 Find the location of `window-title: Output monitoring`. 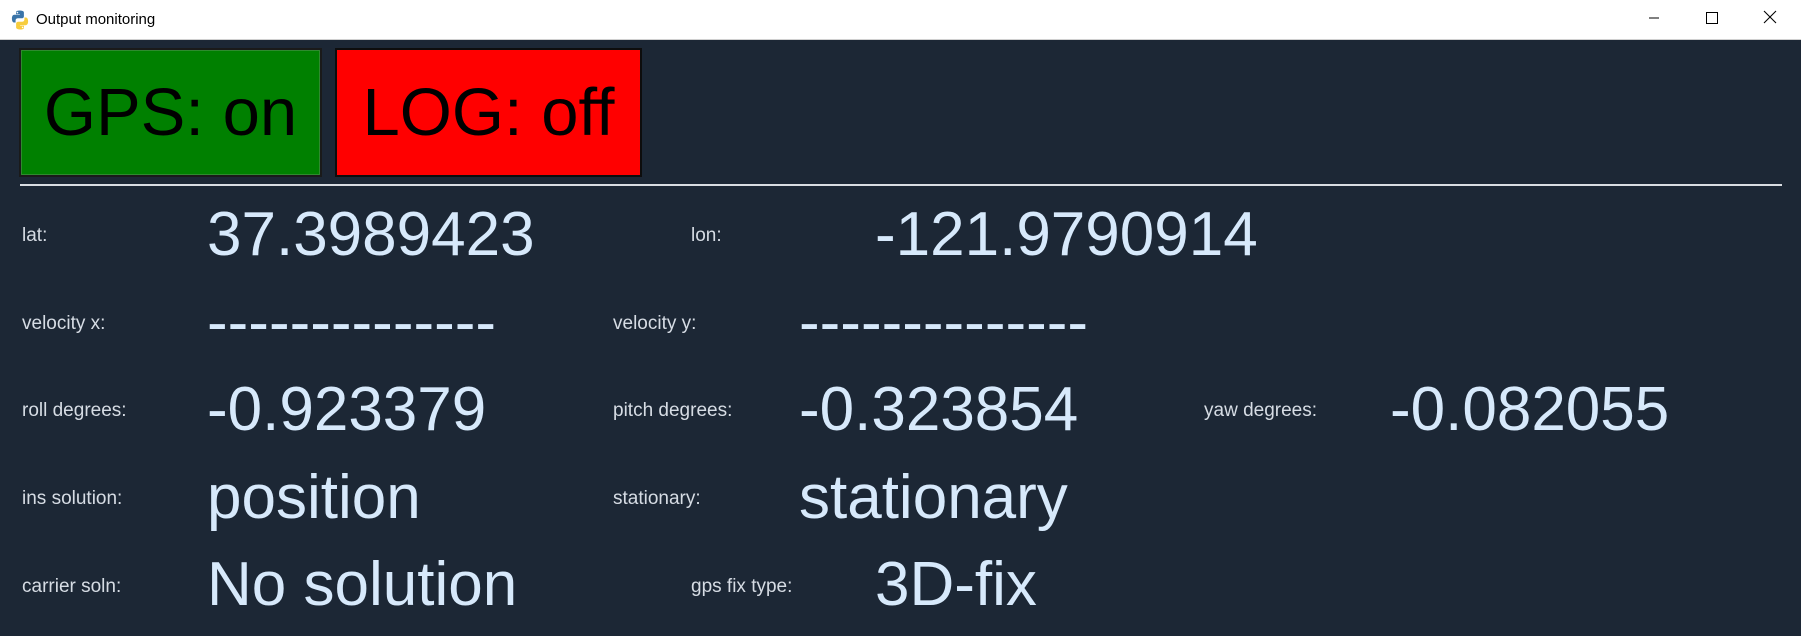

window-title: Output monitoring is located at coordinates (96, 19).